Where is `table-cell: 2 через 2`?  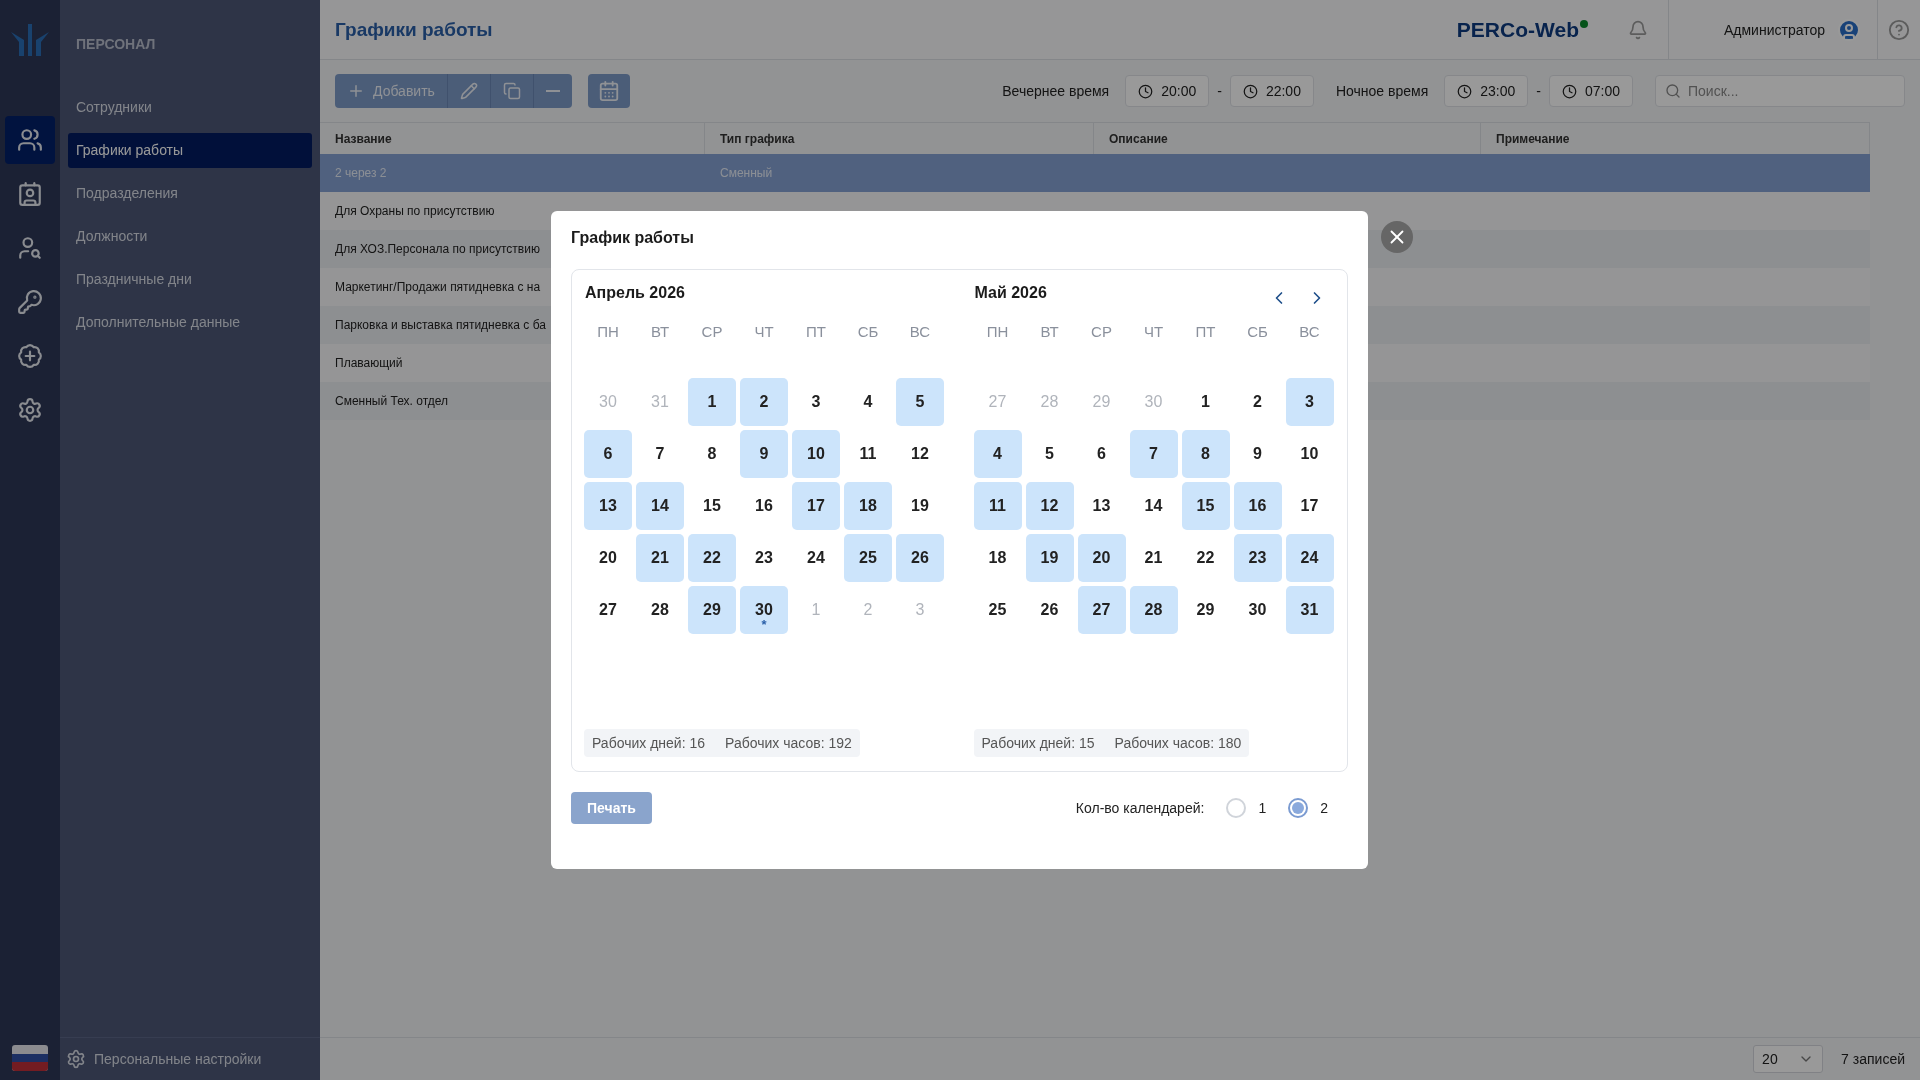
table-cell: 2 через 2 is located at coordinates (361, 173).